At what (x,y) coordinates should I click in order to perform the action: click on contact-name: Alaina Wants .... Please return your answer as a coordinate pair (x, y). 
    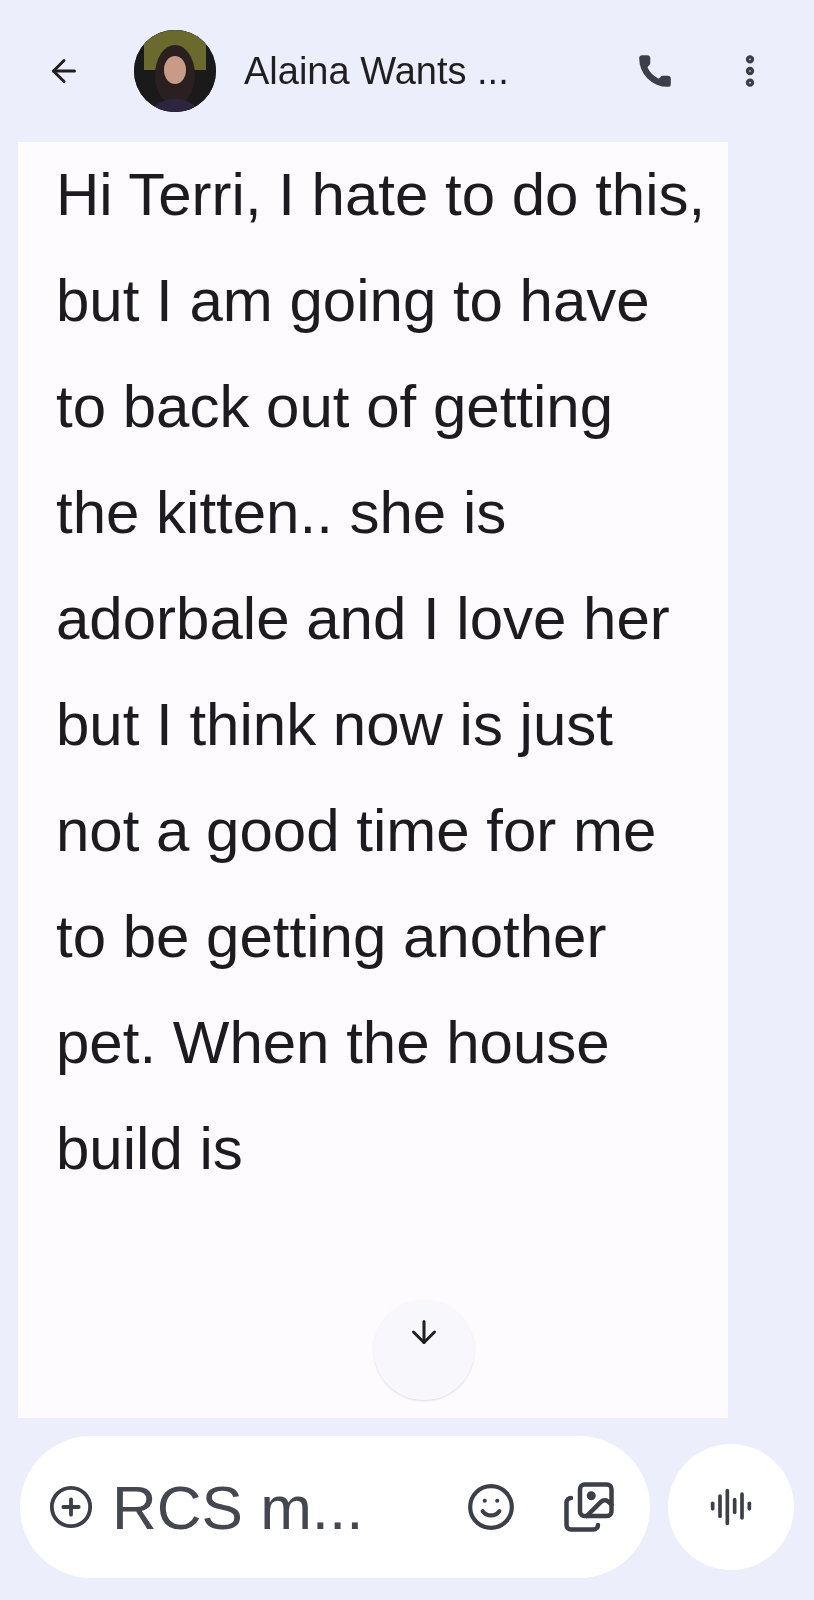
    Looking at the image, I should click on (376, 71).